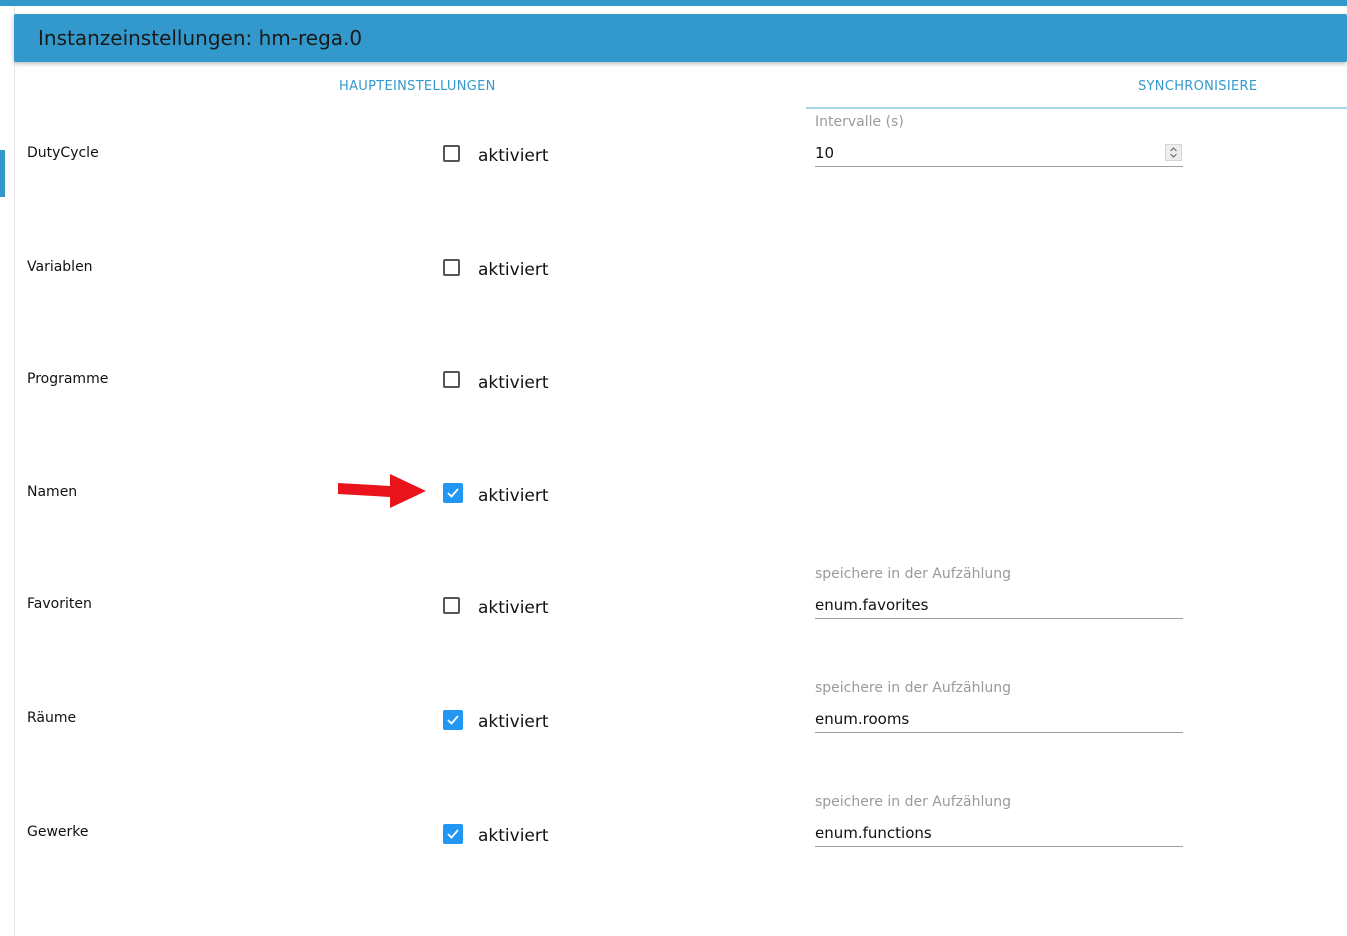 The height and width of the screenshot is (936, 1347). Describe the element at coordinates (913, 802) in the screenshot. I see `functions-enum-label: speichere in der Aufzählung` at that location.